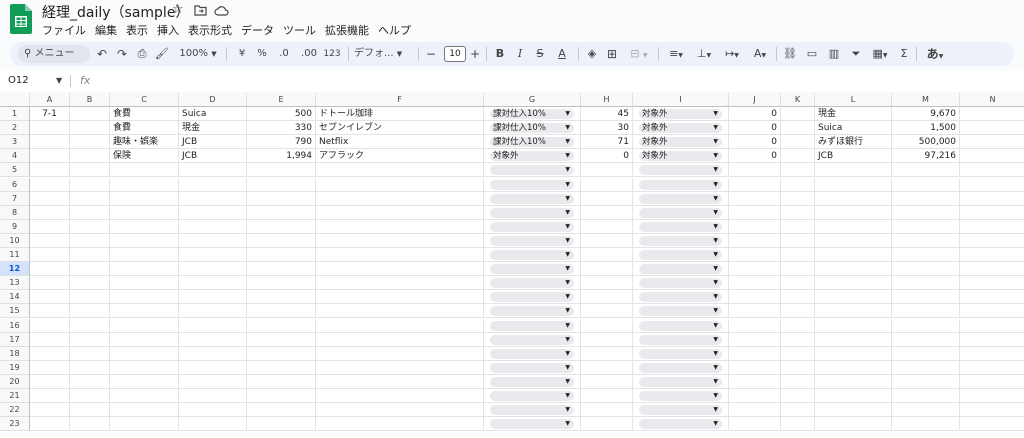 The width and height of the screenshot is (1024, 438). What do you see at coordinates (281, 283) in the screenshot?
I see `cell-e13` at bounding box center [281, 283].